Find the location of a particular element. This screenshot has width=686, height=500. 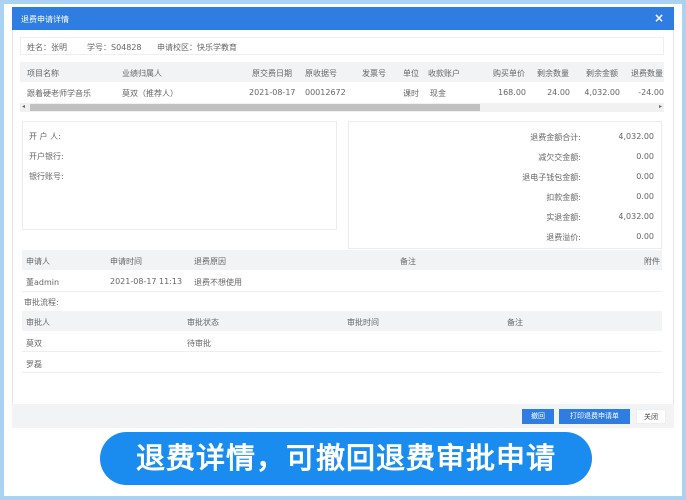

col-header: 退费数量 is located at coordinates (647, 73).